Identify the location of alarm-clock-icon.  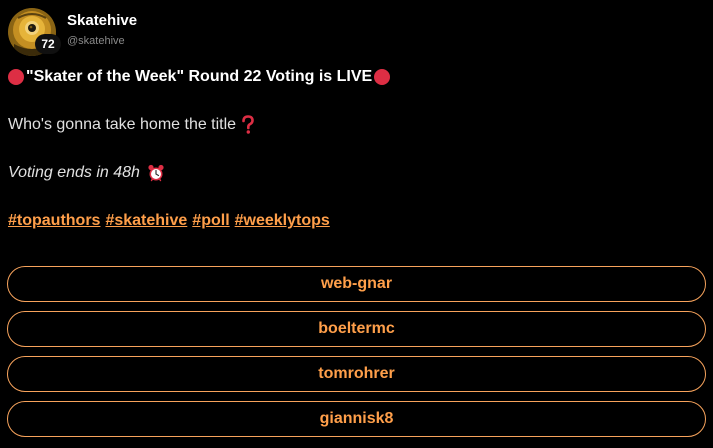
(156, 173).